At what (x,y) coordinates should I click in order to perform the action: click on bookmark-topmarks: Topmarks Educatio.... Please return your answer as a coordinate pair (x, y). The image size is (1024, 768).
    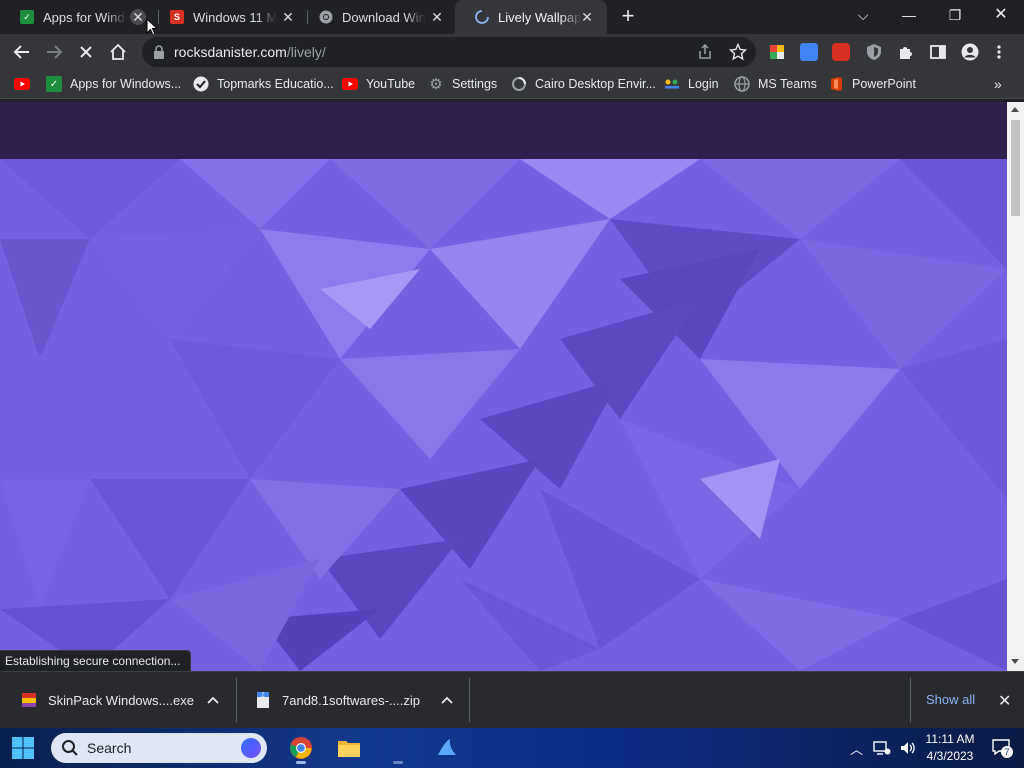
    Looking at the image, I should click on (263, 84).